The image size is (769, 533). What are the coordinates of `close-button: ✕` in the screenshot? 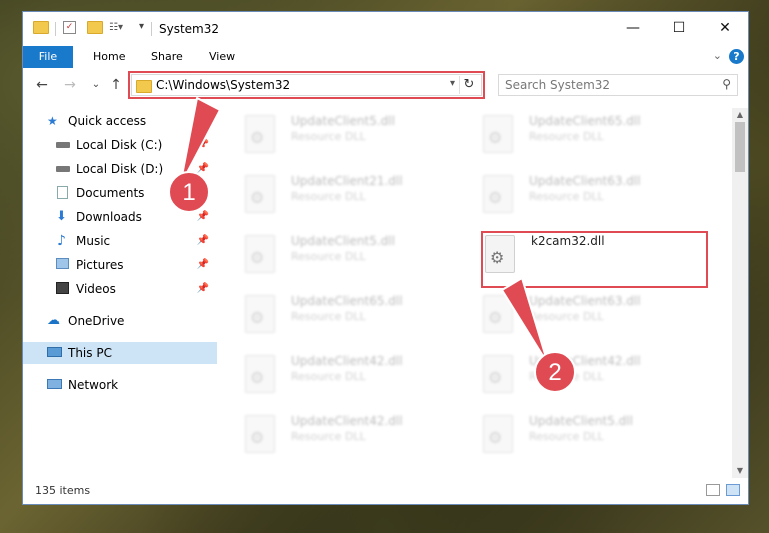 It's located at (725, 28).